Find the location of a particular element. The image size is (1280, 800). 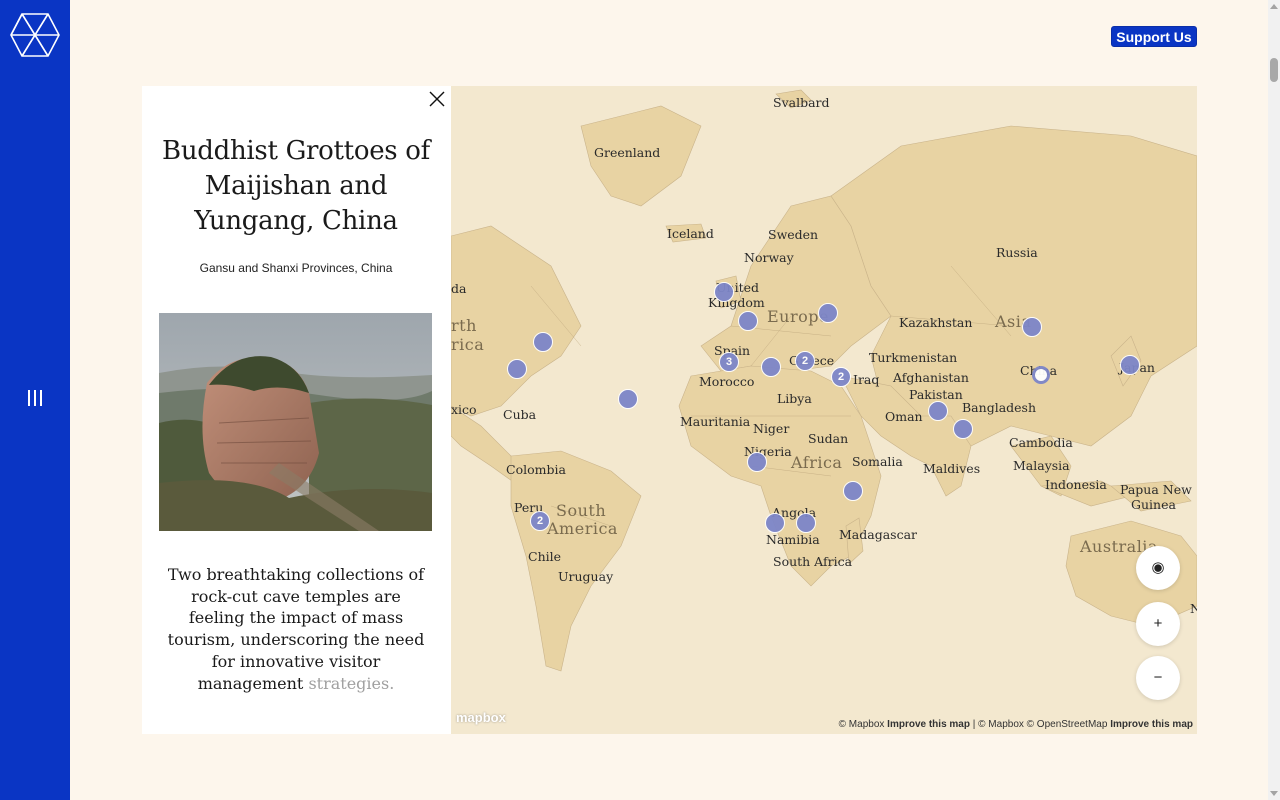

menu-icon is located at coordinates (35, 399).